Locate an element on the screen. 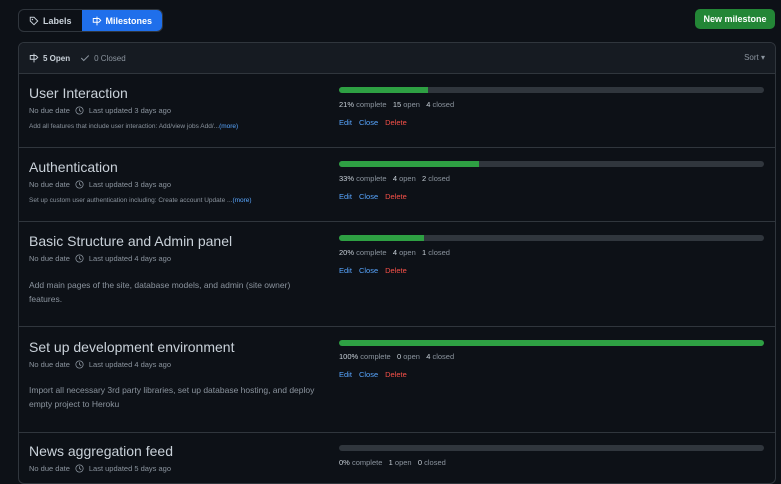  closed-issues: 1 is located at coordinates (424, 252).